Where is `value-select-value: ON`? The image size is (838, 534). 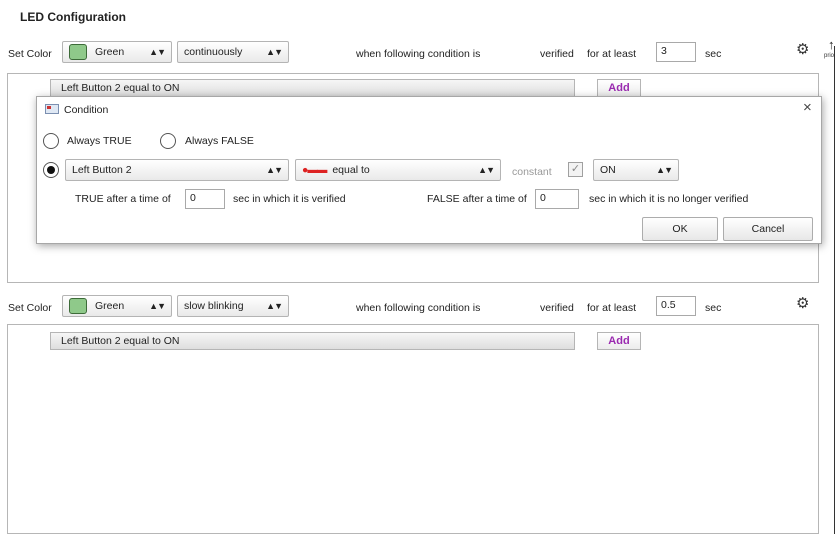
value-select-value: ON is located at coordinates (608, 170).